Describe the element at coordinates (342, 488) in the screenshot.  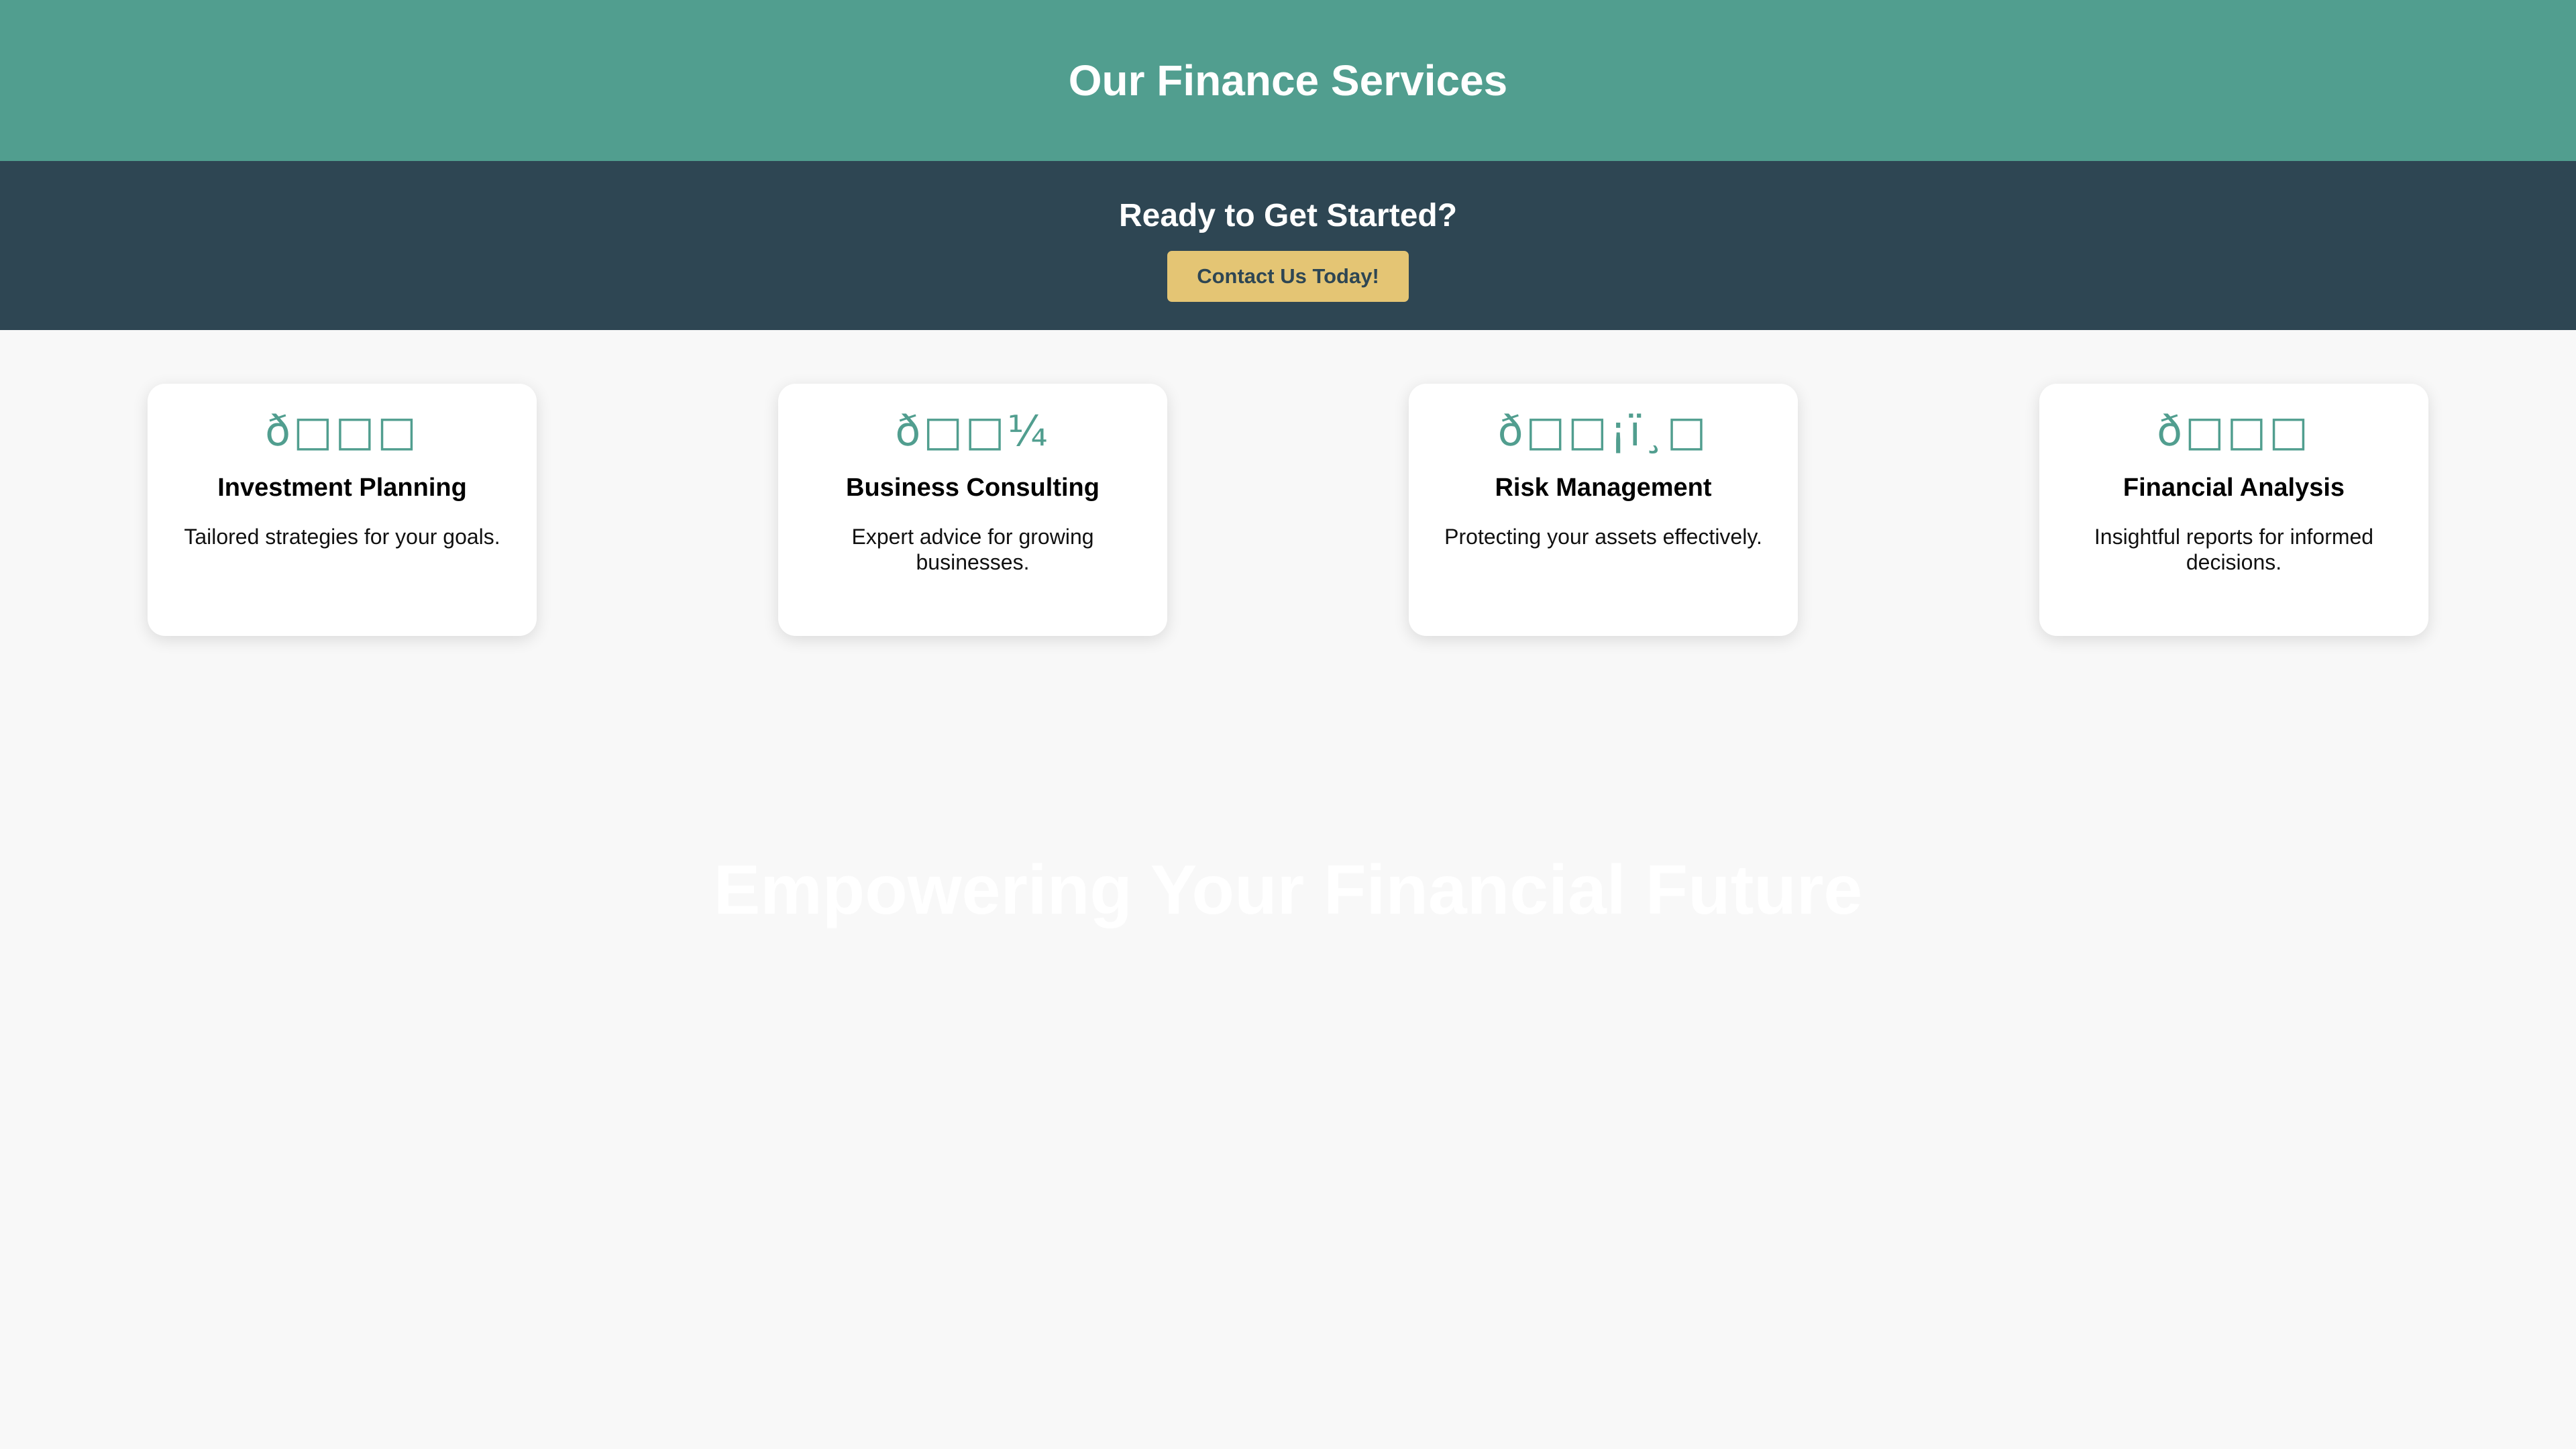
I see `service-title: Investment Planning` at that location.